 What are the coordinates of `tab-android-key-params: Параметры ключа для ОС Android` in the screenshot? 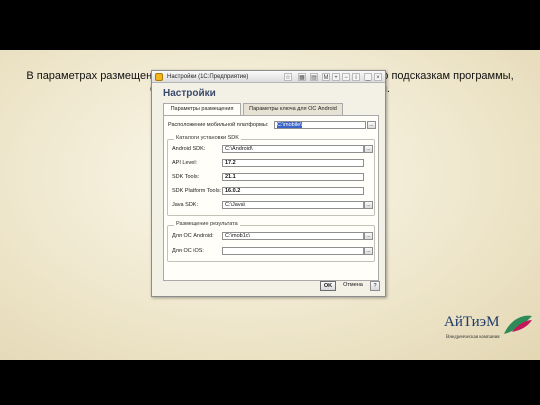 It's located at (293, 109).